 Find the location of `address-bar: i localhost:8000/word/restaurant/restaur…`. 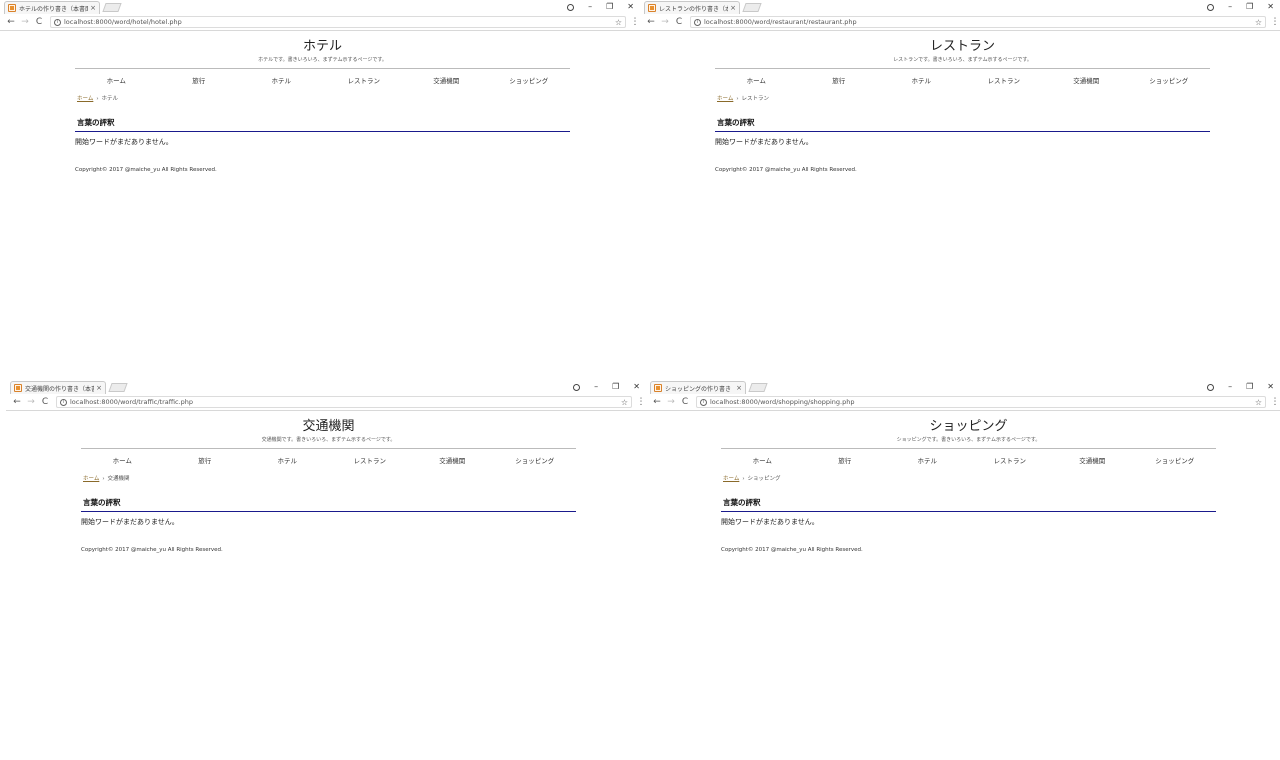

address-bar: i localhost:8000/word/restaurant/restaur… is located at coordinates (978, 22).